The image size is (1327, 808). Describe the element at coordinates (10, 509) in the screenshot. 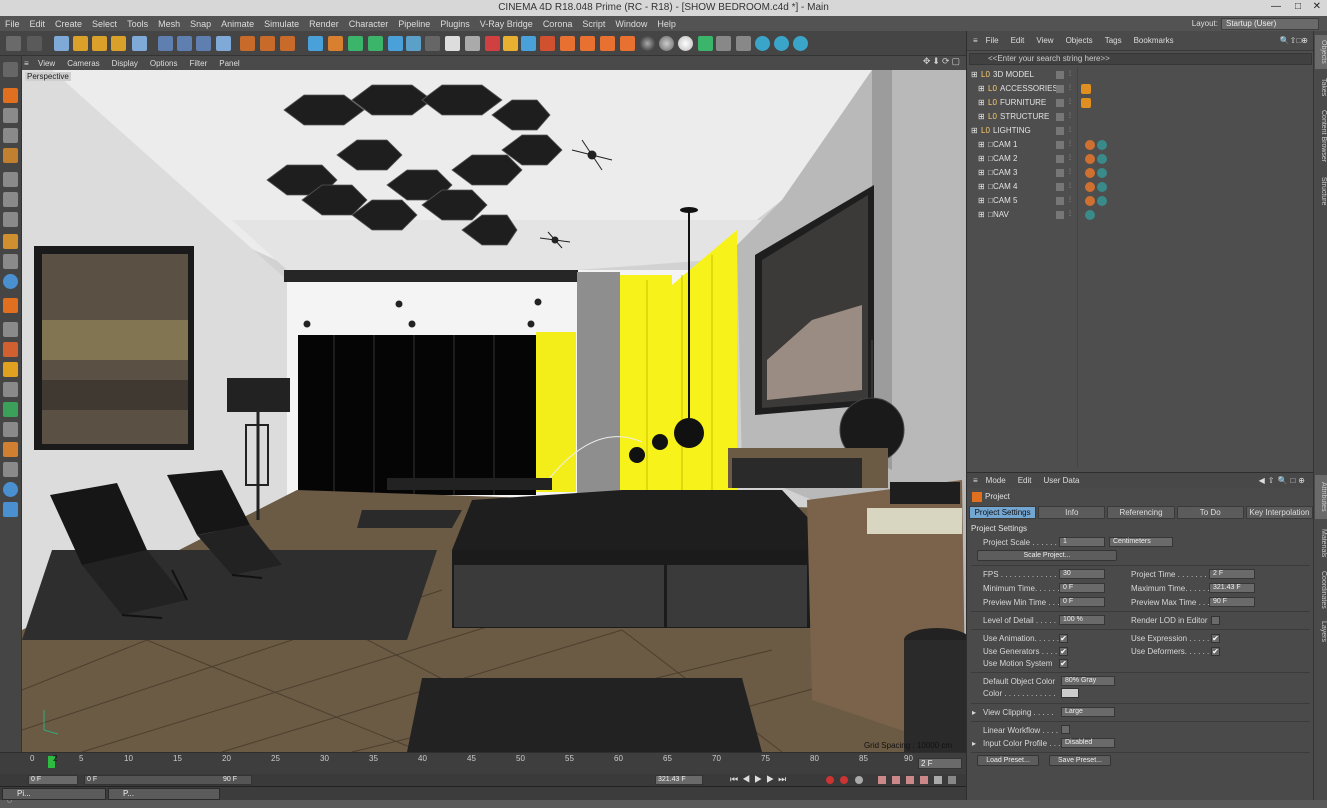

I see `mograph-icon` at that location.